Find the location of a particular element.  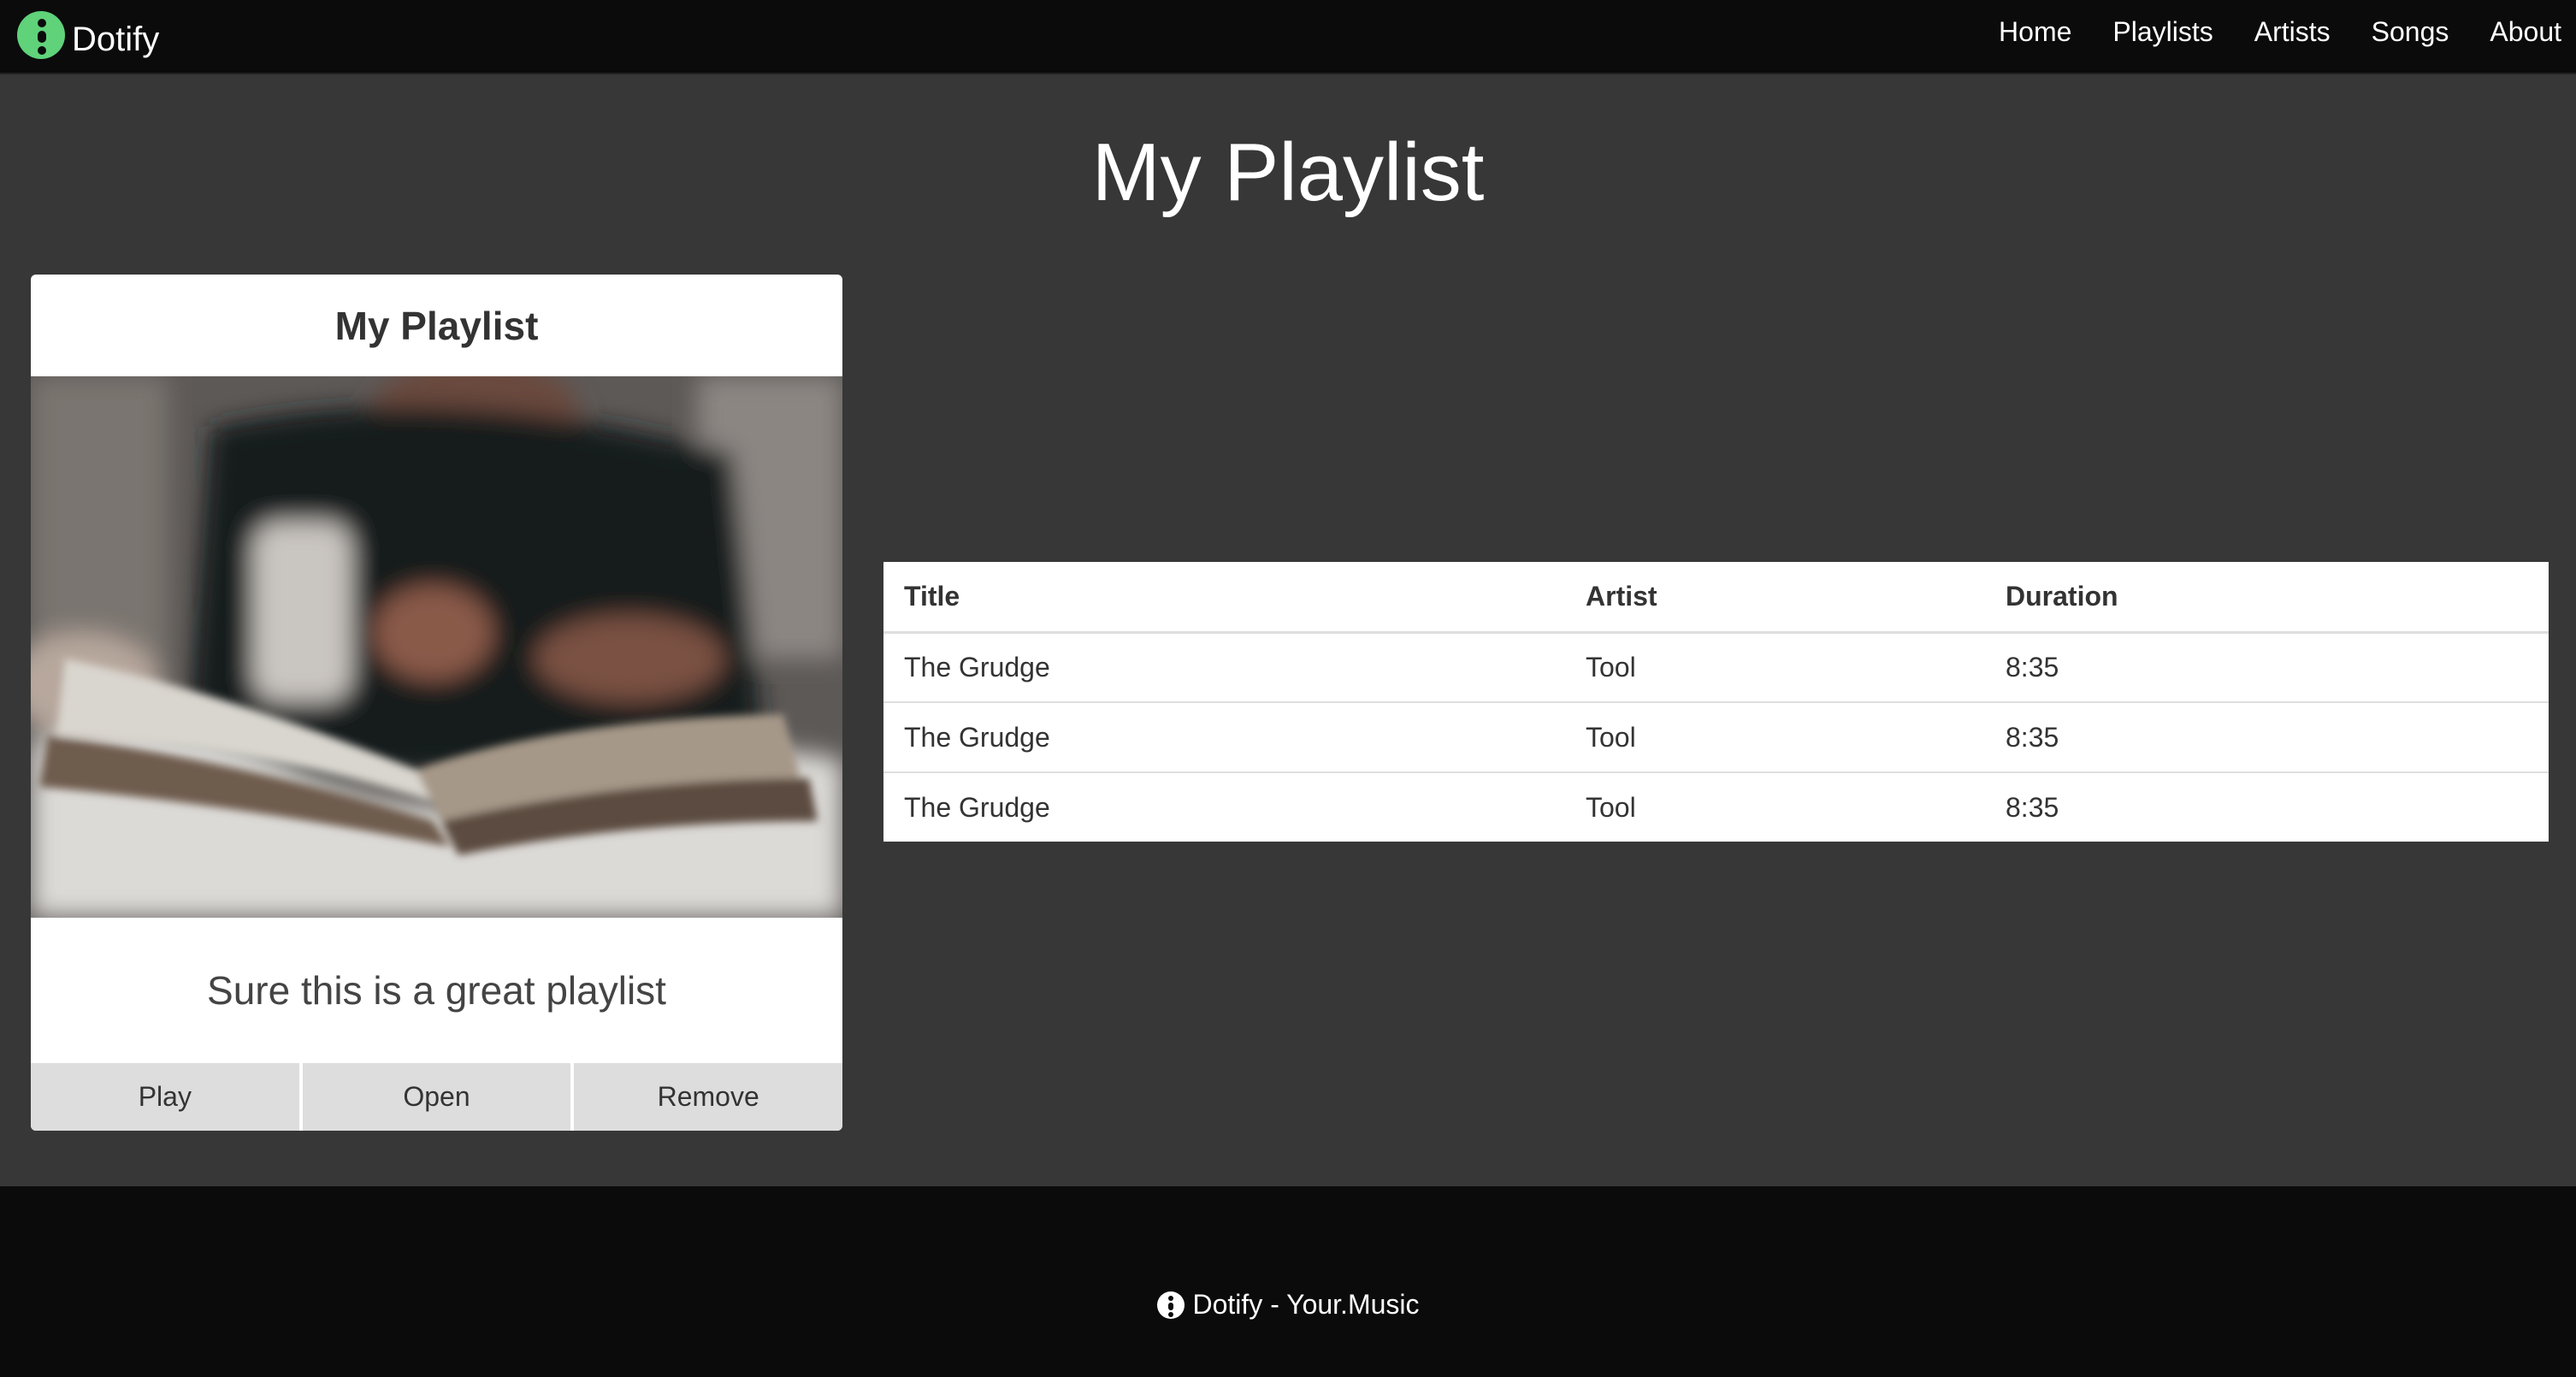

page-footer: Dotify - Your.Music is located at coordinates (1288, 1281).